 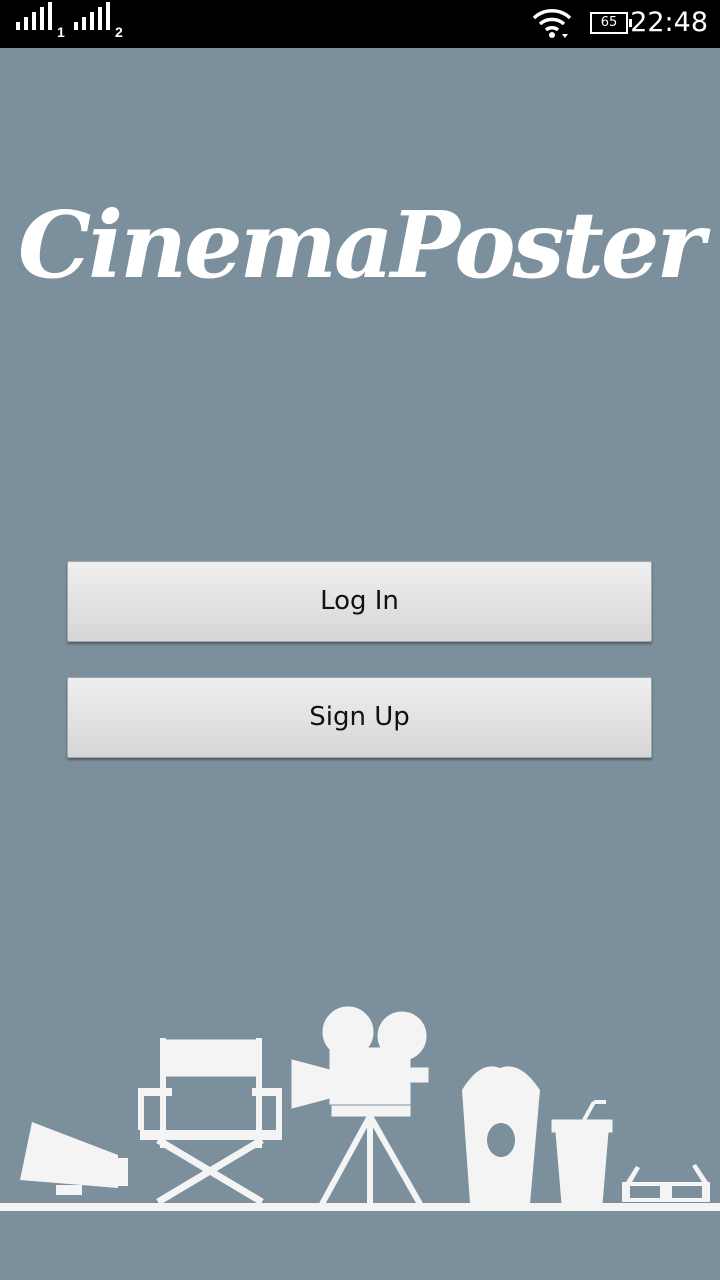 What do you see at coordinates (669, 22) in the screenshot?
I see `clock: 22:48` at bounding box center [669, 22].